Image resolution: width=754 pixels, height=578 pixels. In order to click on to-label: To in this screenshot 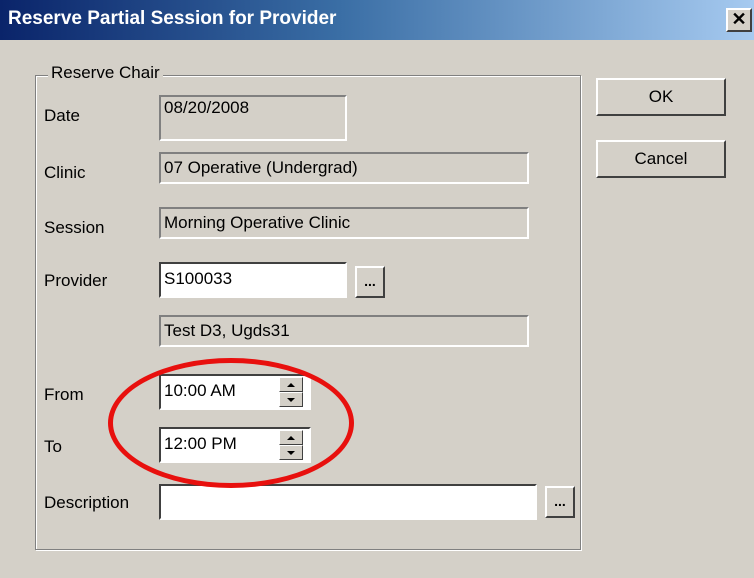, I will do `click(53, 446)`.